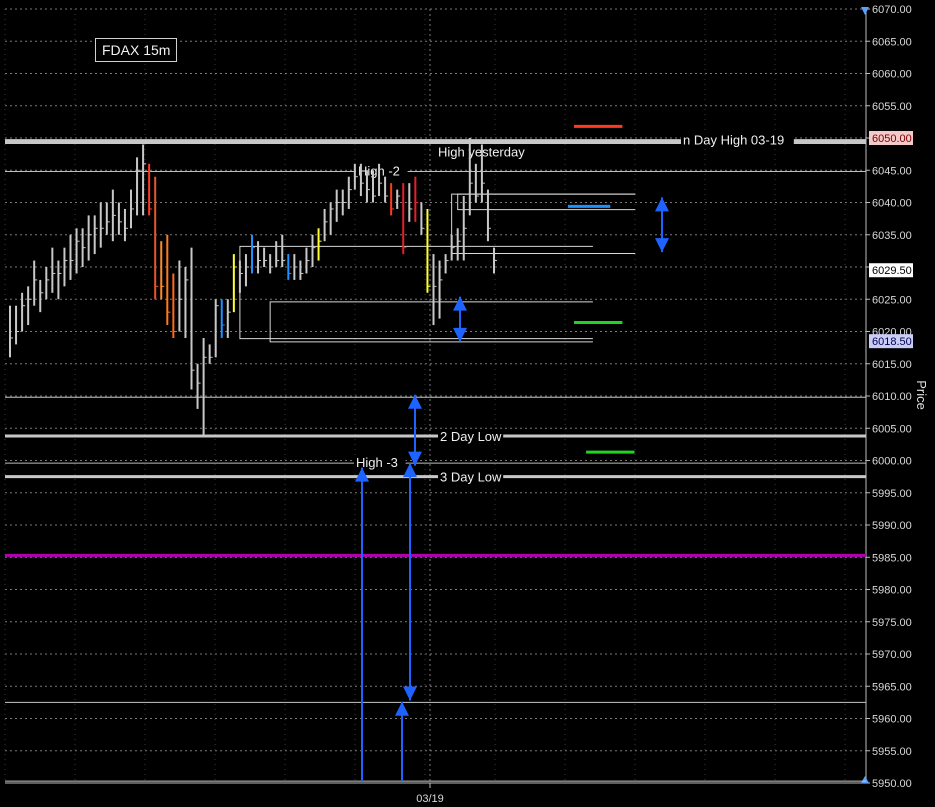 The height and width of the screenshot is (807, 935). I want to click on y-tick-label: 5995.00, so click(892, 494).